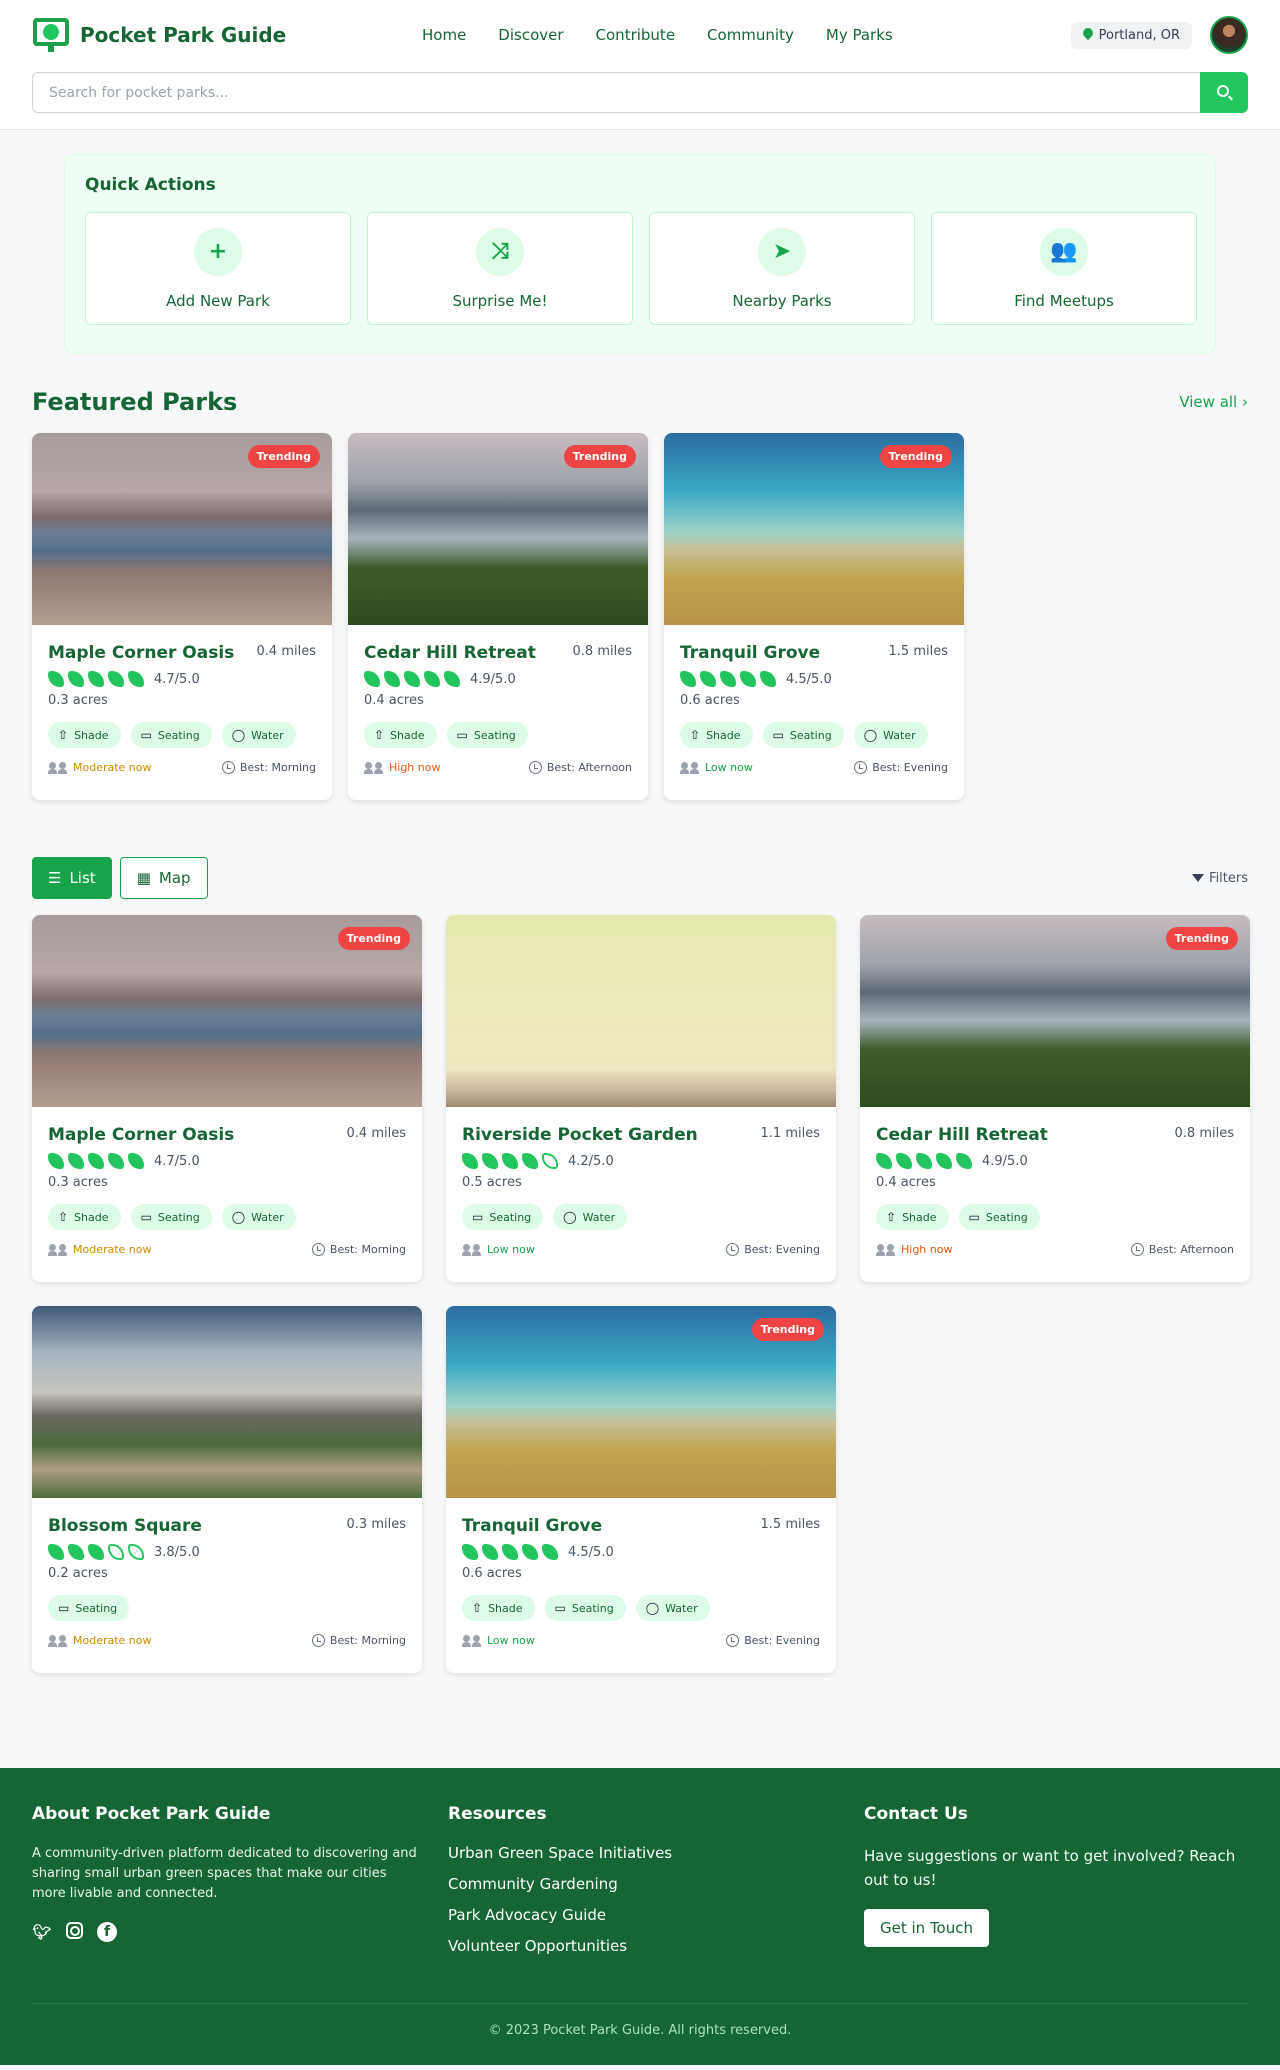 The image size is (1280, 2070). Describe the element at coordinates (227, 35) in the screenshot. I see `brand-logo: Pocket Park Guide` at that location.